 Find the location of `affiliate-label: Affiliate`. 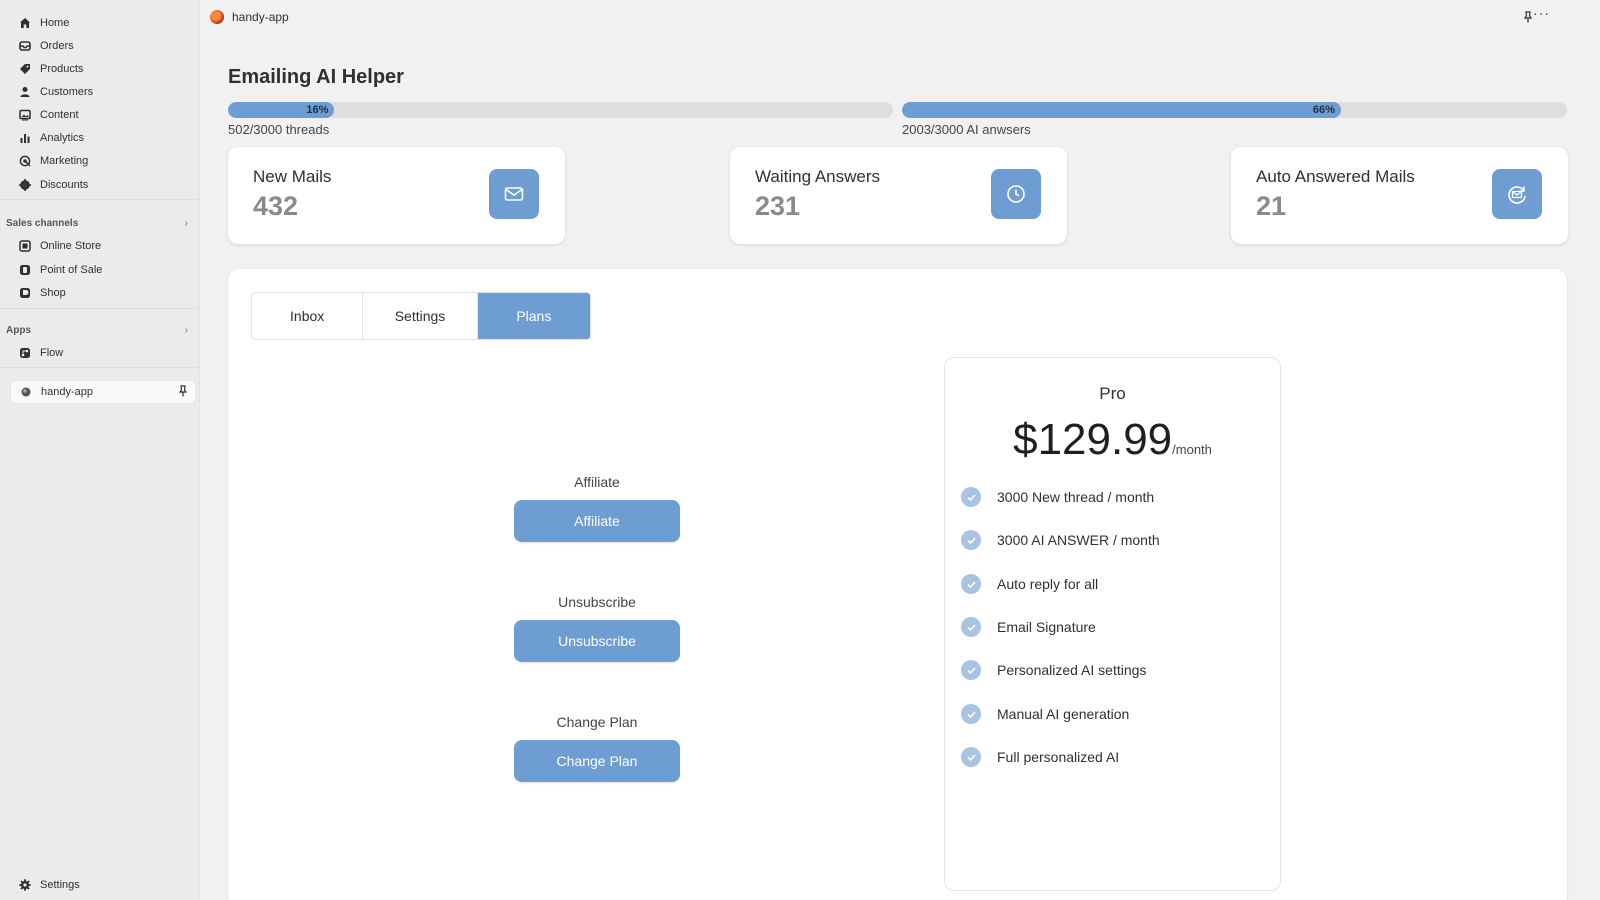

affiliate-label: Affiliate is located at coordinates (597, 482).